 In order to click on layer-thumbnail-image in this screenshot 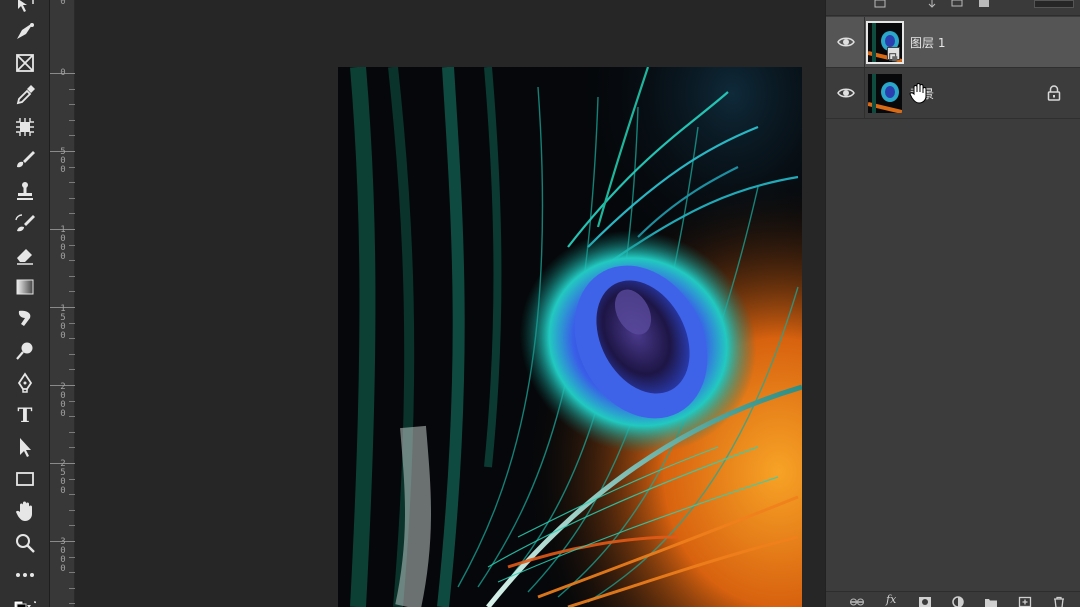, I will do `click(885, 93)`.